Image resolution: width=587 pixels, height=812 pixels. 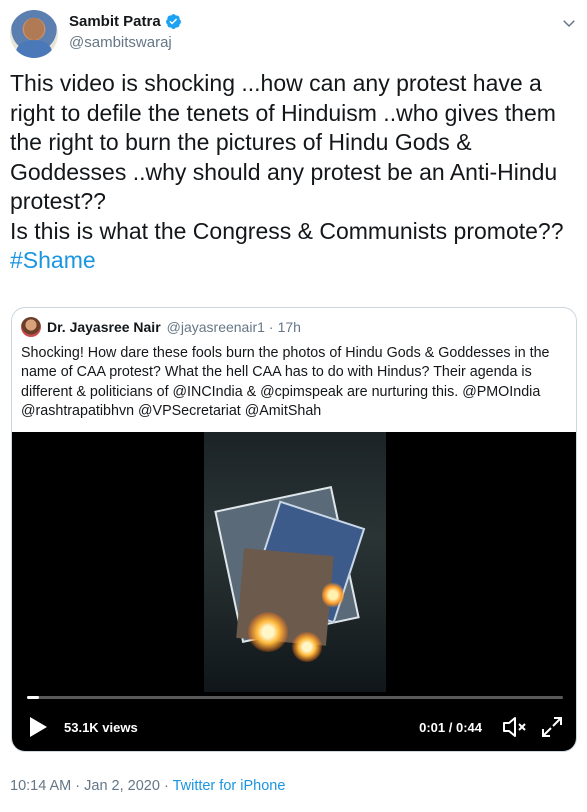 I want to click on hashtag-link: #Shame, so click(x=53, y=260).